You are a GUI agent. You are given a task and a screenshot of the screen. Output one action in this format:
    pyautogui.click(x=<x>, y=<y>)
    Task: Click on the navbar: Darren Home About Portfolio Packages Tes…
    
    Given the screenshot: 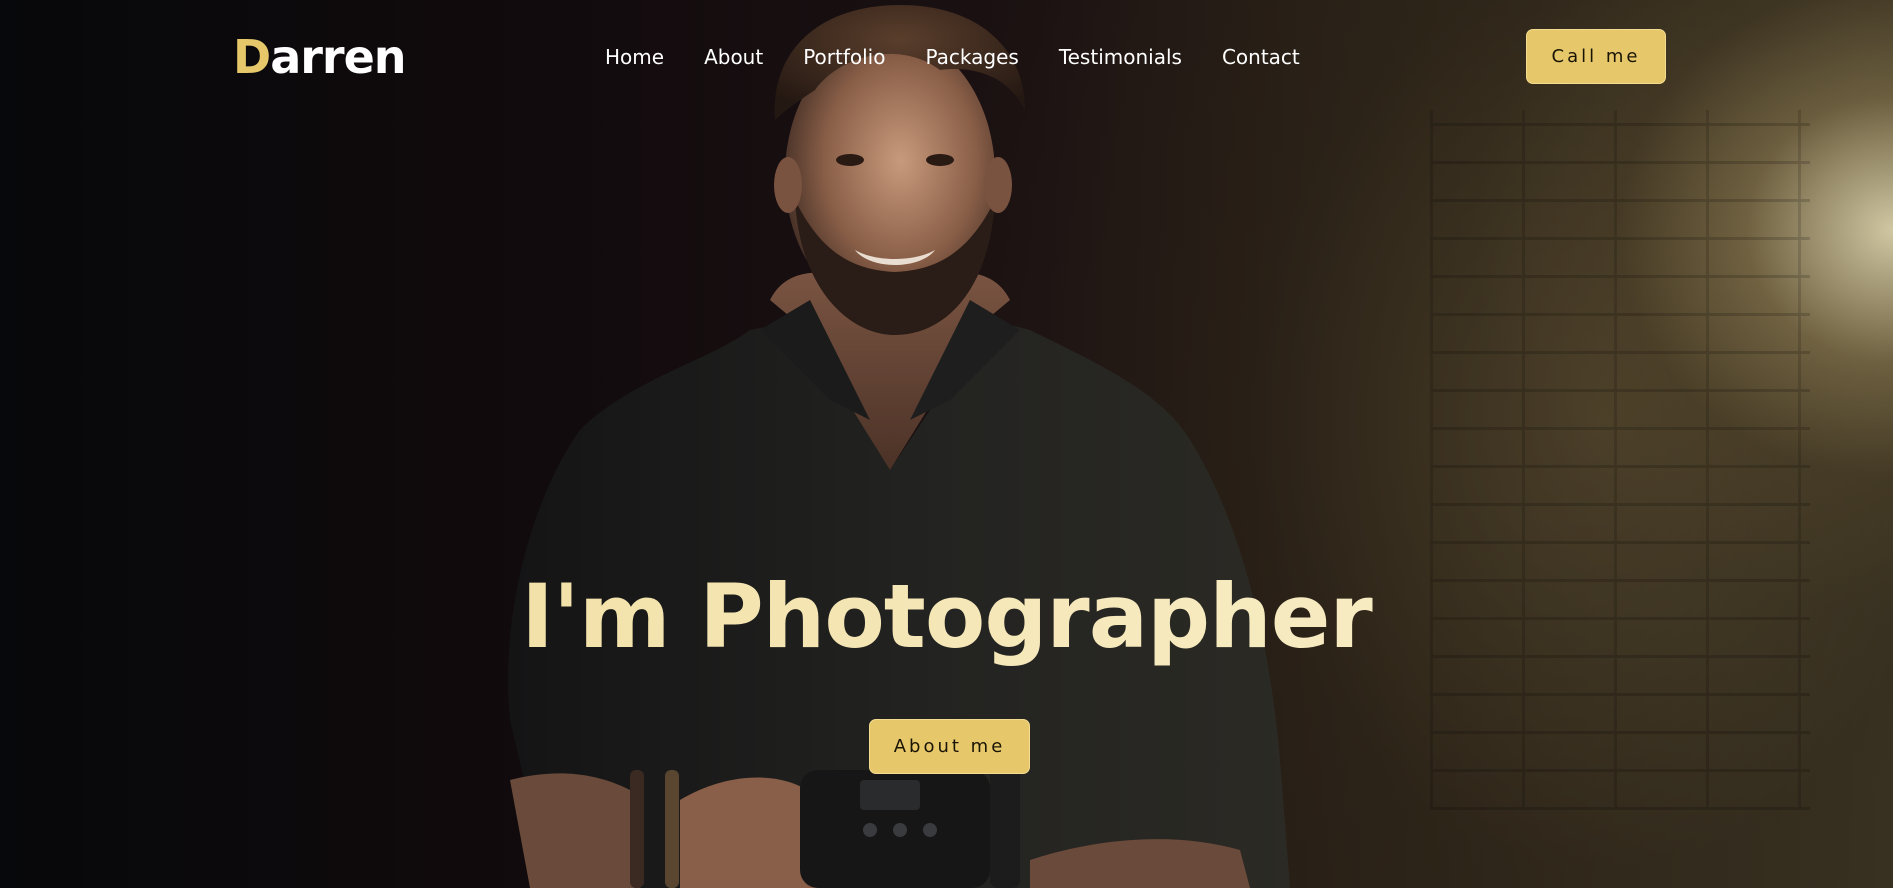 What is the action you would take?
    pyautogui.click(x=946, y=56)
    